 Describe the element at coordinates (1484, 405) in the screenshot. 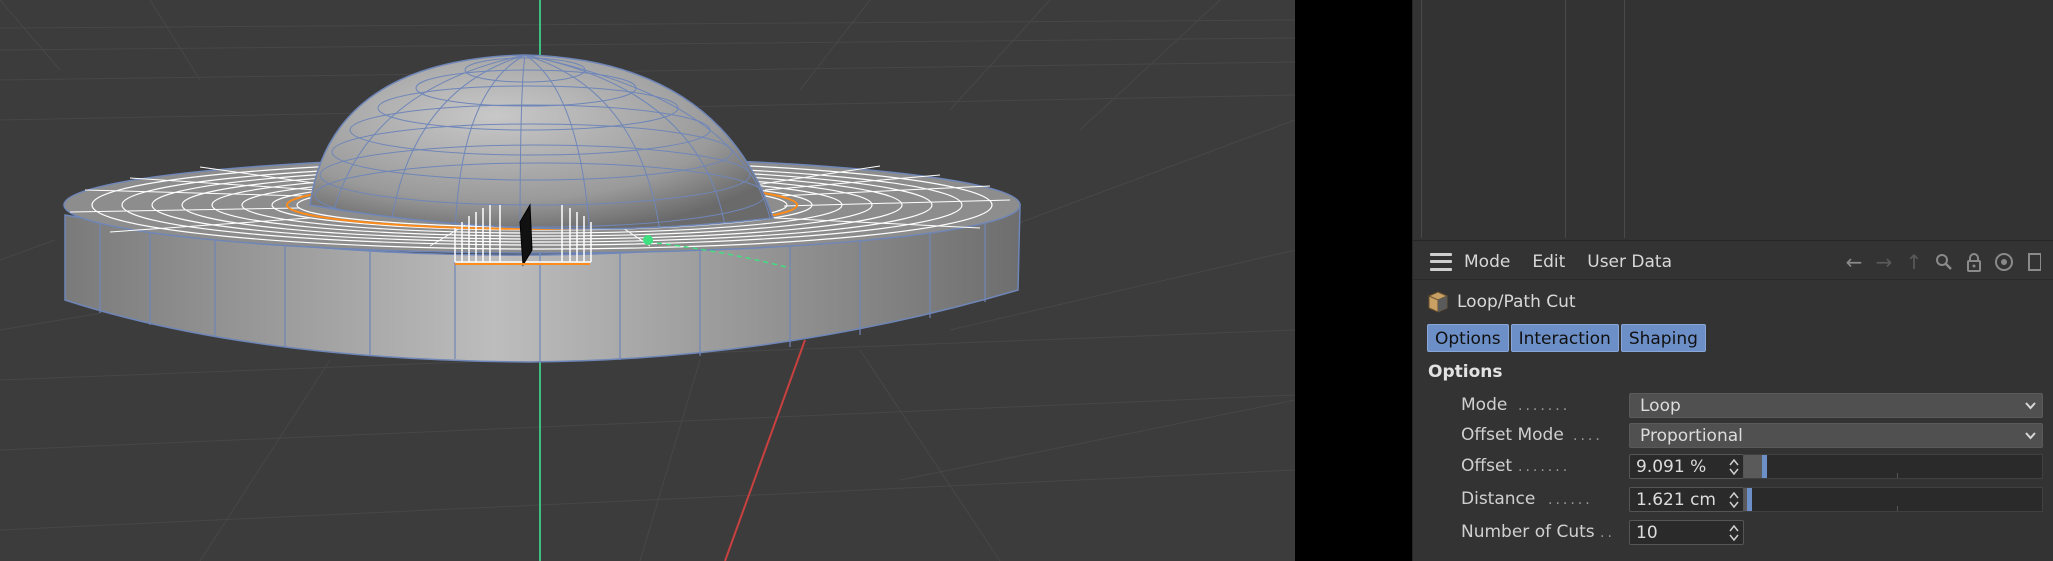

I see `param-label-mode: Mode` at that location.